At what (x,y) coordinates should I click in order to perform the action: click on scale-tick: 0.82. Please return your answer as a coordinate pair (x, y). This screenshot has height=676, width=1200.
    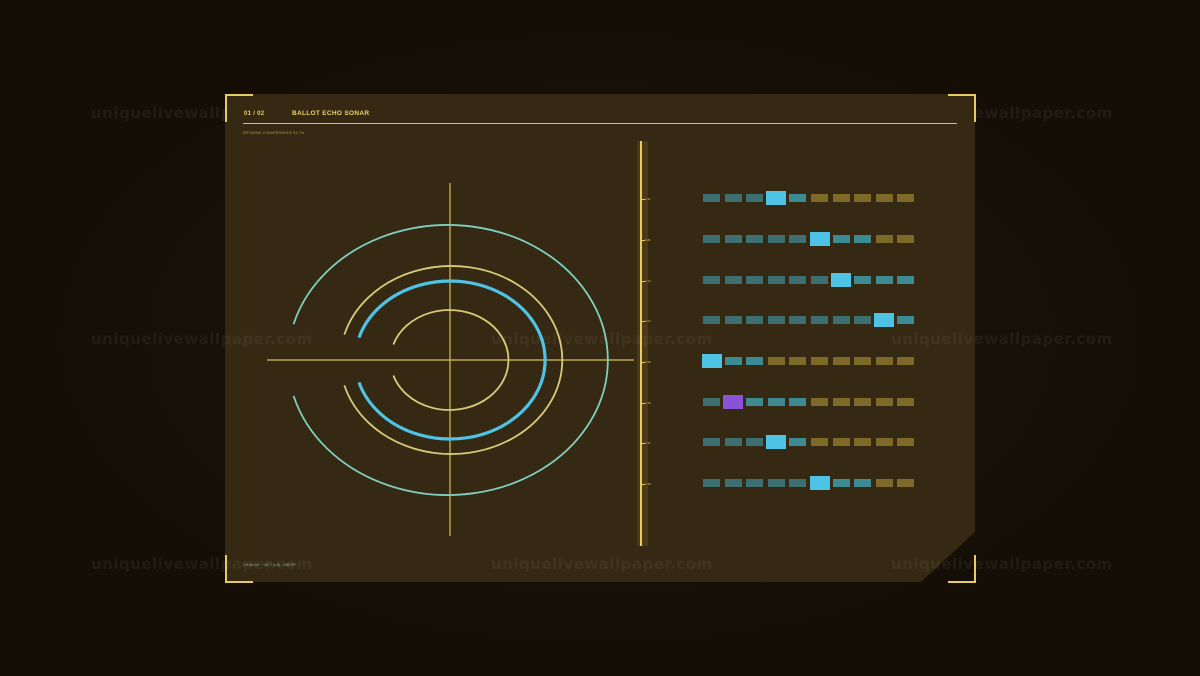
    Looking at the image, I should click on (648, 241).